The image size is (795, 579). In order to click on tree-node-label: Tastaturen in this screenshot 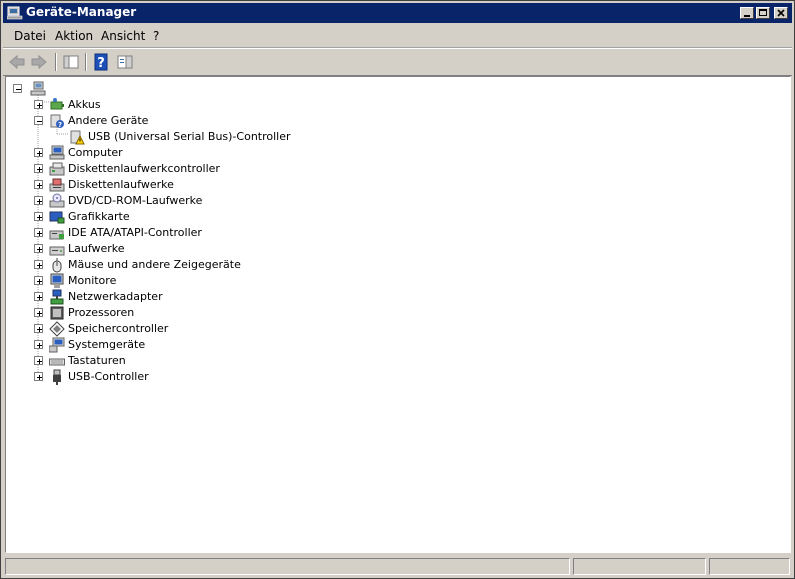, I will do `click(97, 360)`.